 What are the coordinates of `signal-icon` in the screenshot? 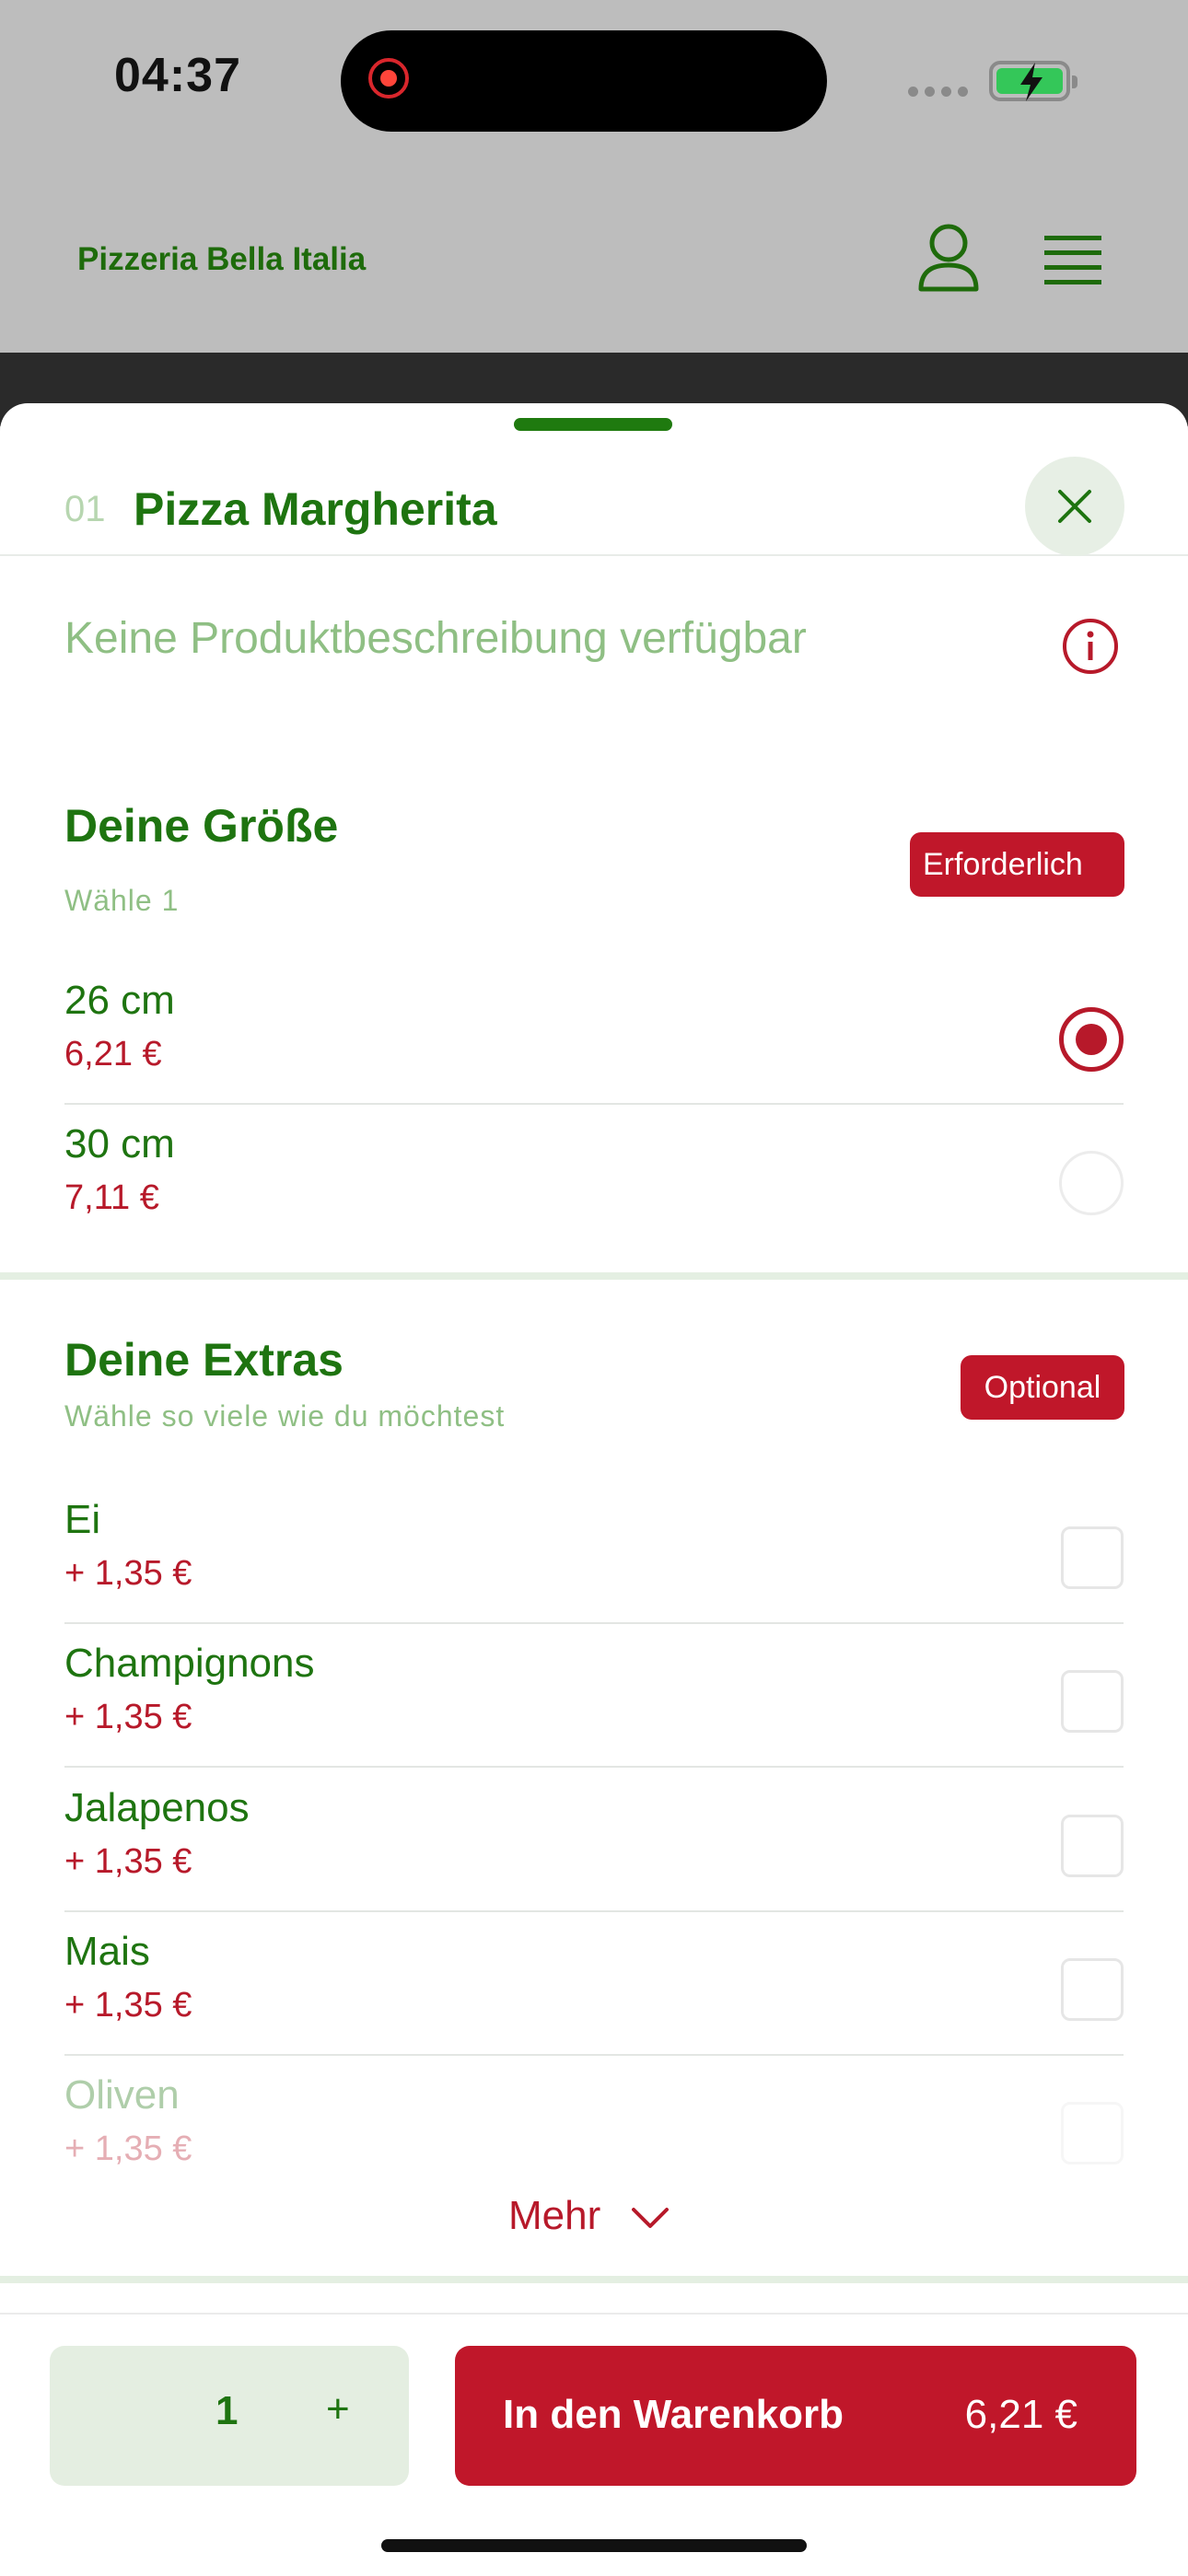 It's located at (938, 92).